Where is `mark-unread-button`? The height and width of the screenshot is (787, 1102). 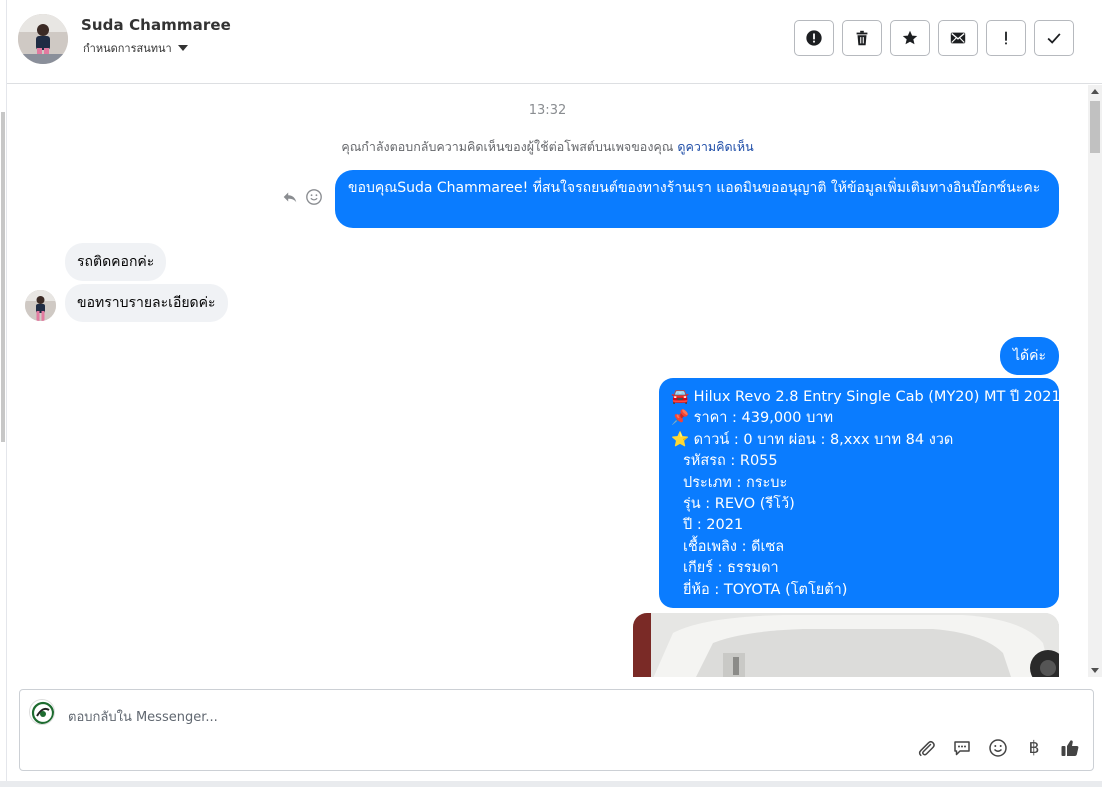 mark-unread-button is located at coordinates (958, 38).